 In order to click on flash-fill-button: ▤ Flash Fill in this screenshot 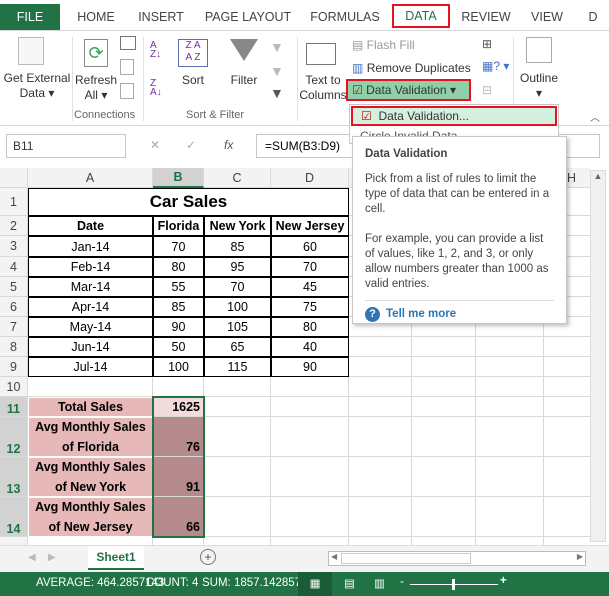, I will do `click(383, 45)`.